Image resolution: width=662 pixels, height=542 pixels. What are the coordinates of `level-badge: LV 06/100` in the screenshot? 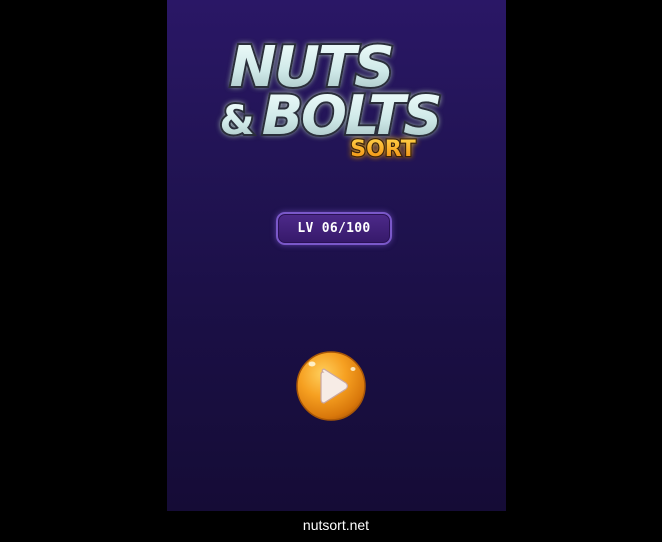 It's located at (334, 228).